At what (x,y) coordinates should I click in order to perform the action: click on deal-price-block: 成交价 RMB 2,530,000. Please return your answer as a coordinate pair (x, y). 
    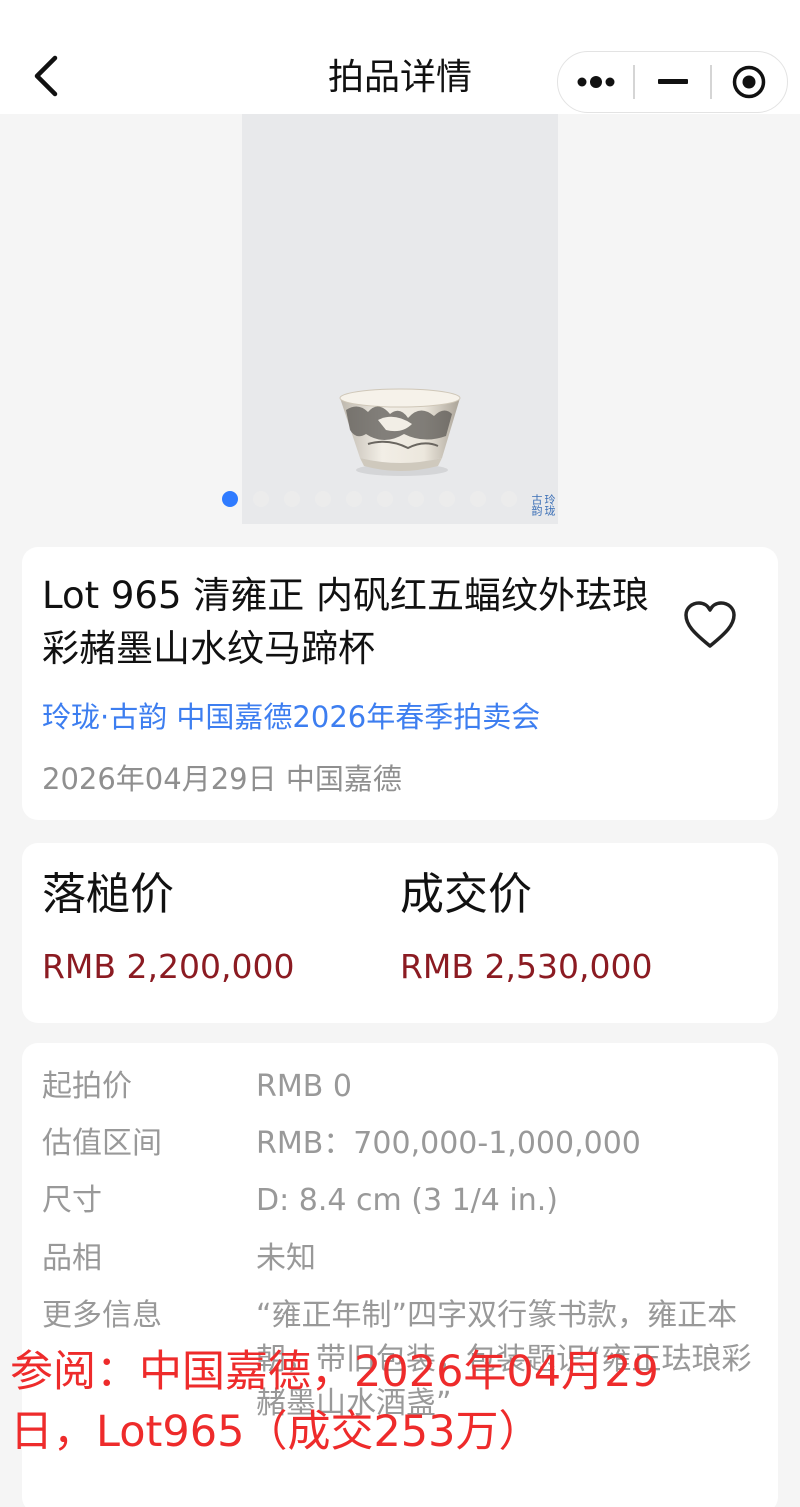
    Looking at the image, I should click on (526, 926).